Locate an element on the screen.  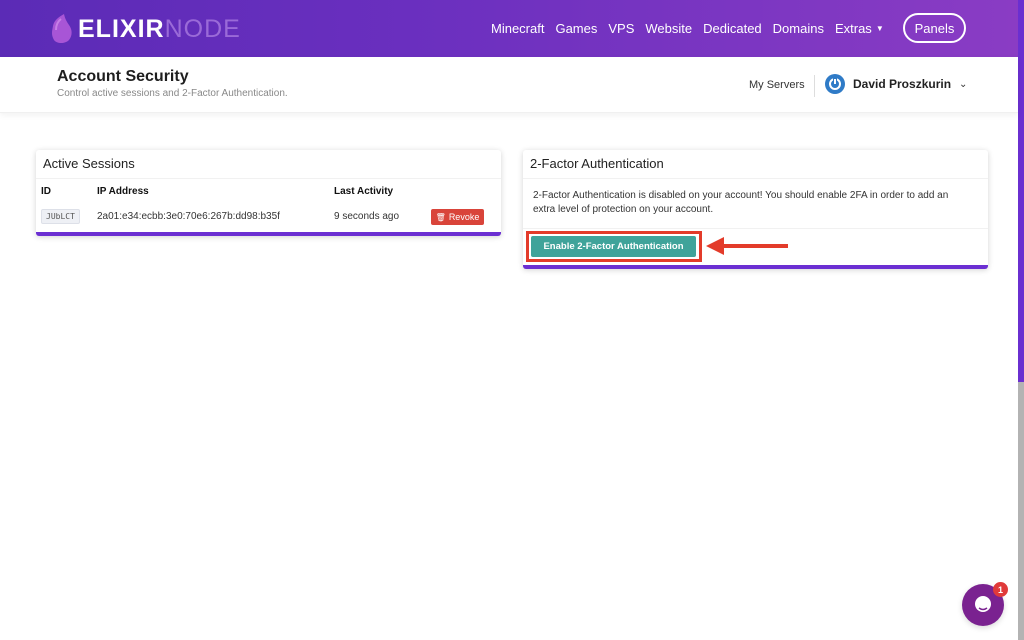
revoke-label: Revoke is located at coordinates (464, 217).